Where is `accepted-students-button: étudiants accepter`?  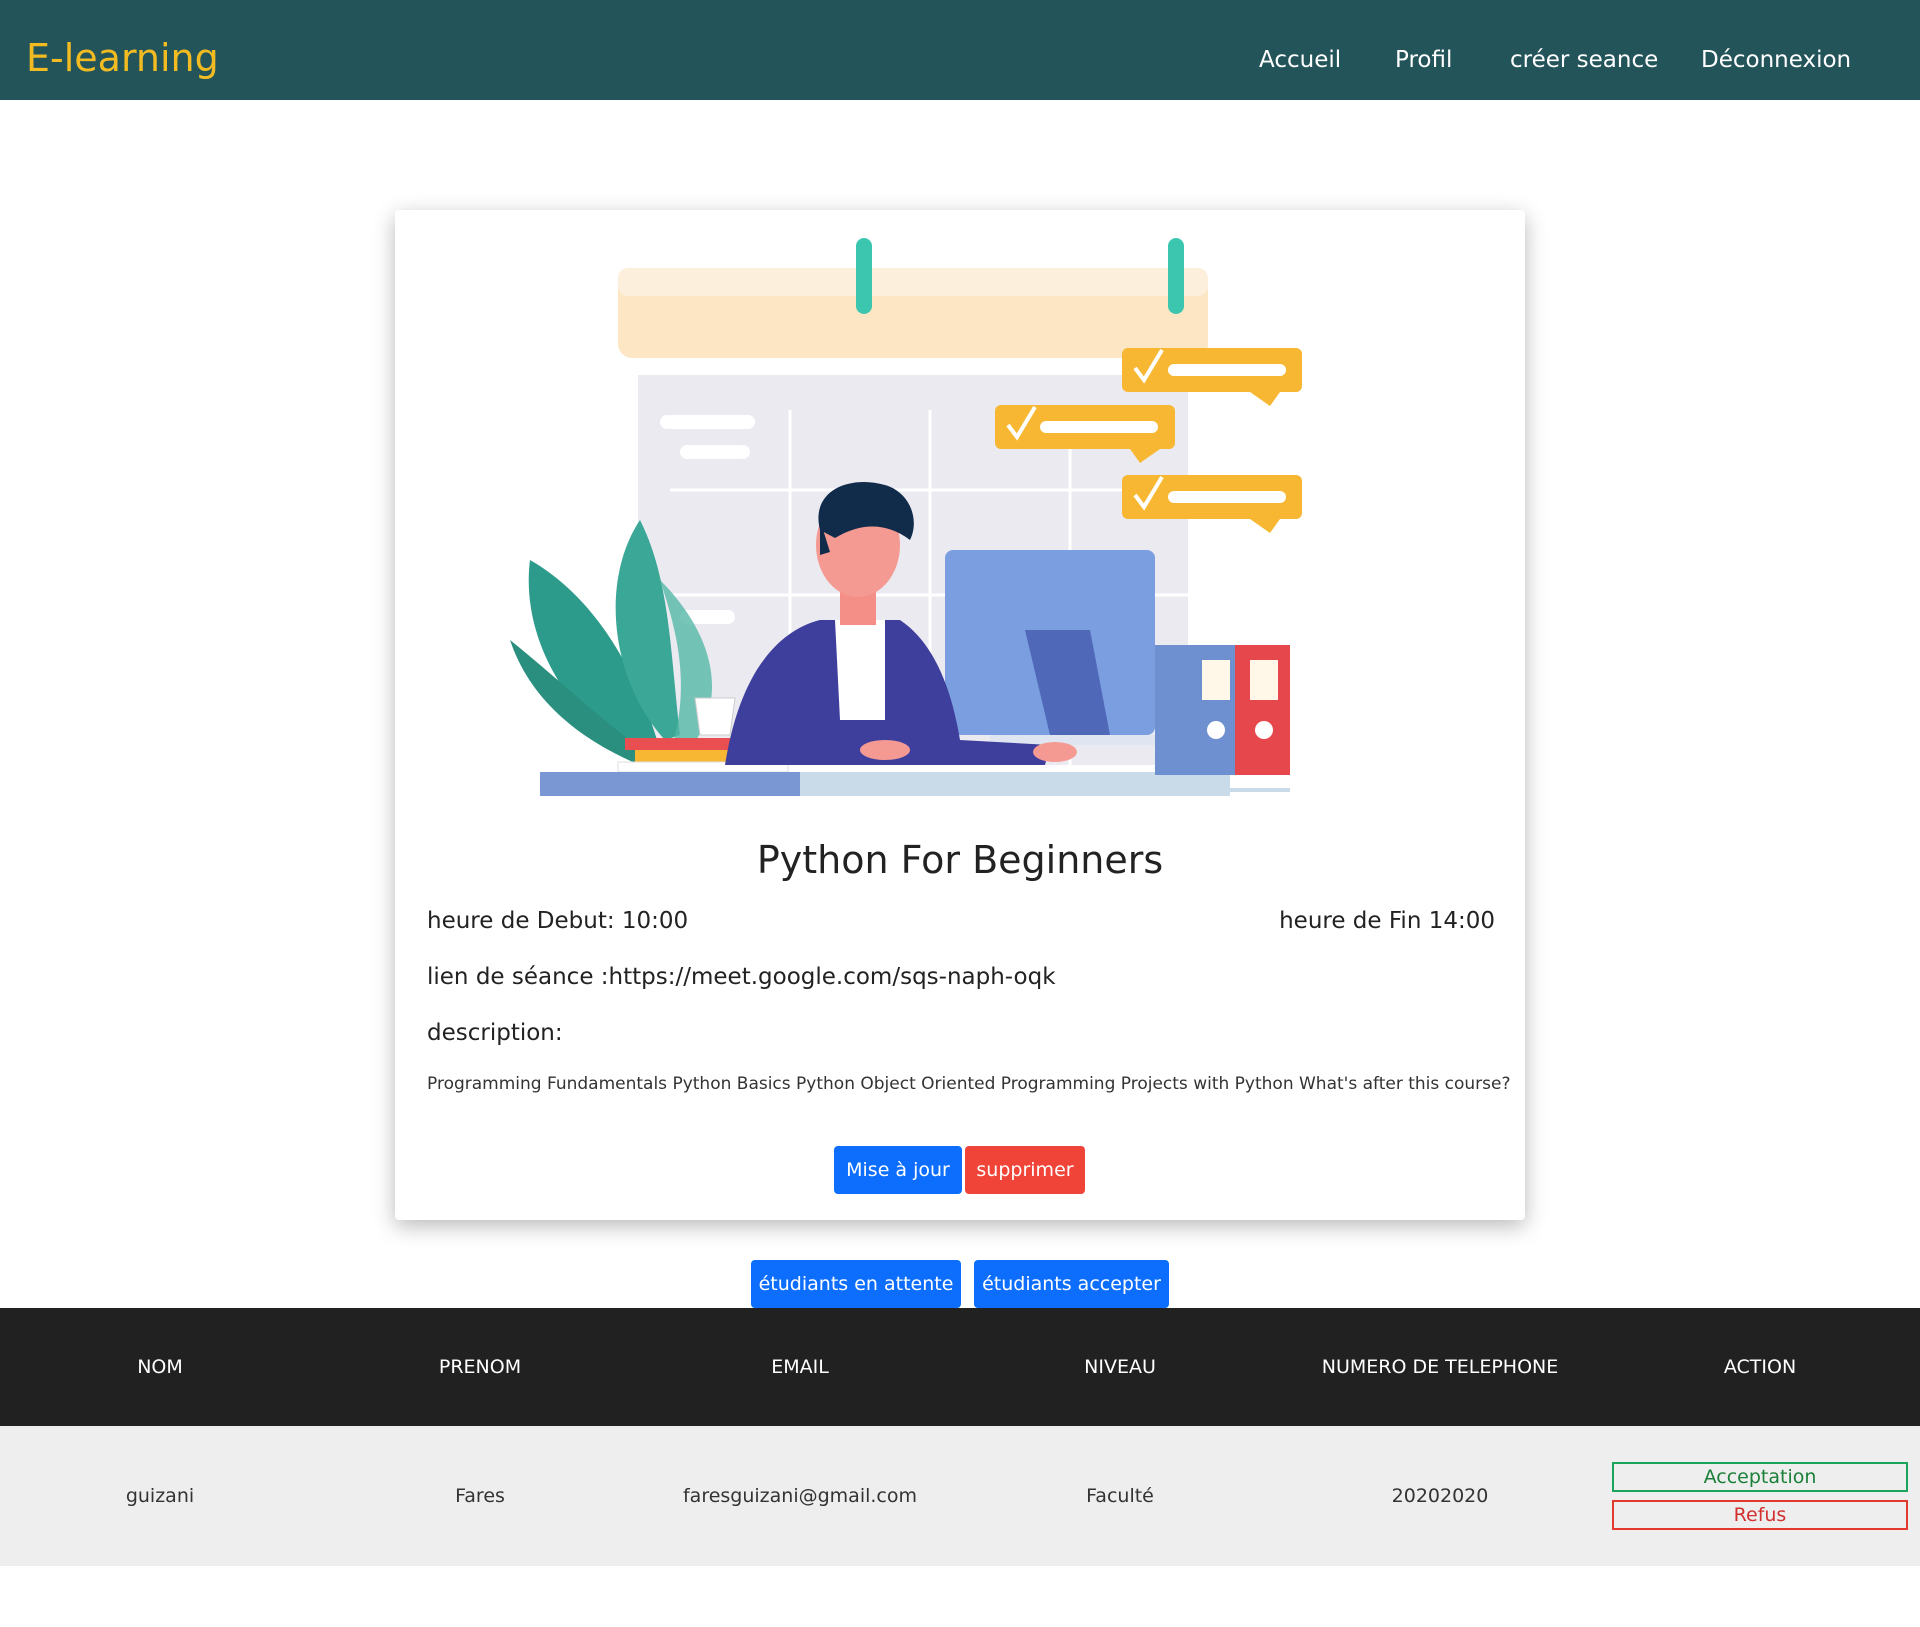 accepted-students-button: étudiants accepter is located at coordinates (1071, 1284).